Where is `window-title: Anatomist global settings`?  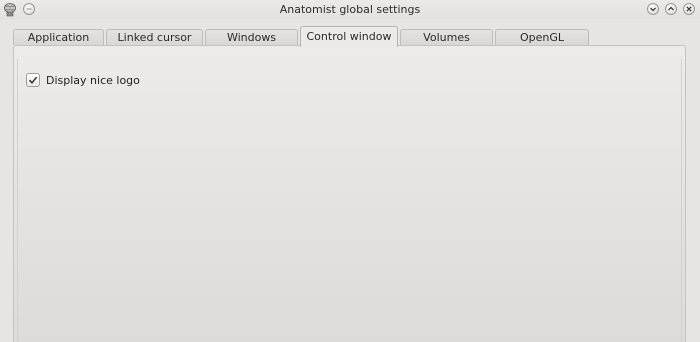
window-title: Anatomist global settings is located at coordinates (350, 9).